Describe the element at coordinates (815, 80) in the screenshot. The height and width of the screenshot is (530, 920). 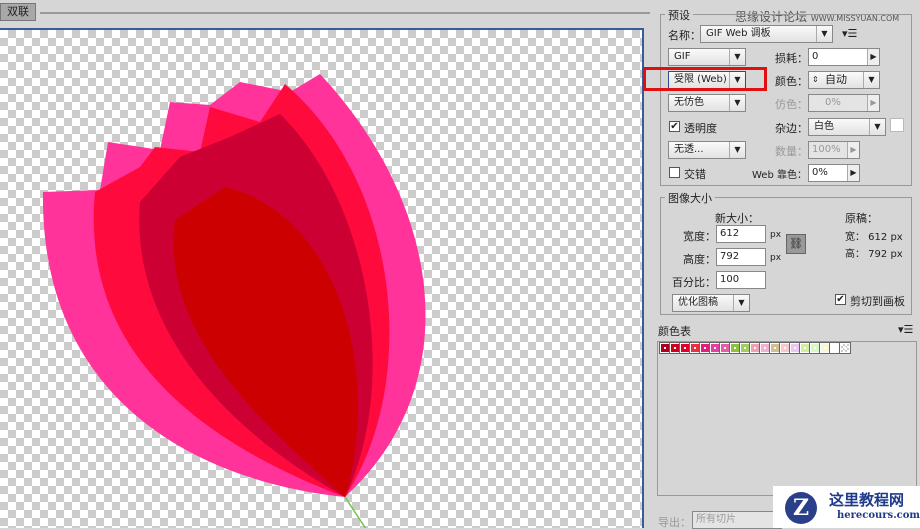
I see `stepper-icon: ⇕` at that location.